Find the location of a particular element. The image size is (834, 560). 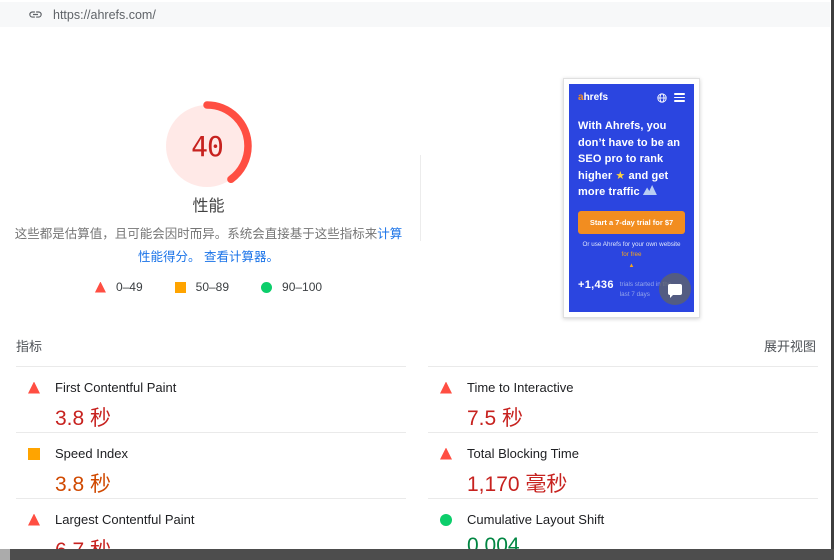

description-text: 这些都是估算值，且可能会因时而异。系统会直接基于这些指标来 is located at coordinates (196, 234).